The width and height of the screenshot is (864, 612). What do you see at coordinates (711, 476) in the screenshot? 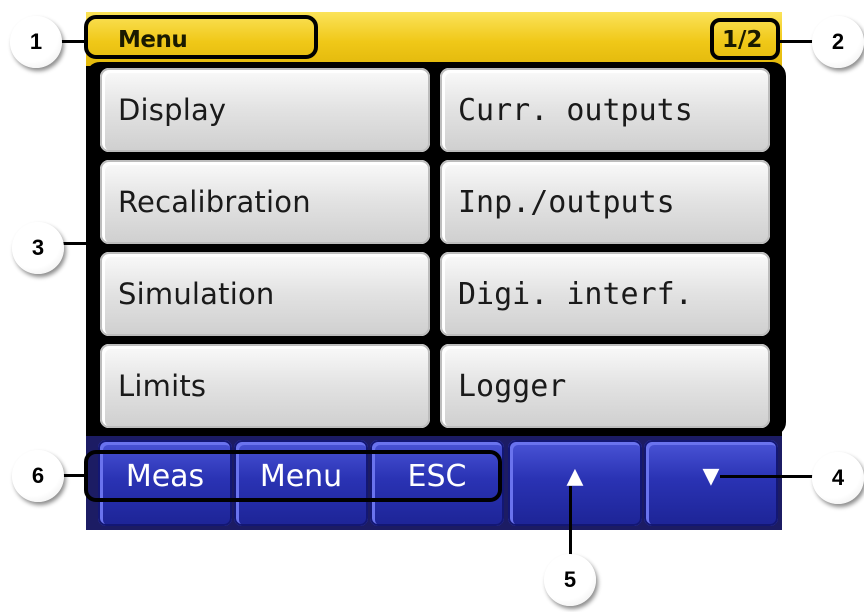
I see `down-arrow-icon: ▼` at bounding box center [711, 476].